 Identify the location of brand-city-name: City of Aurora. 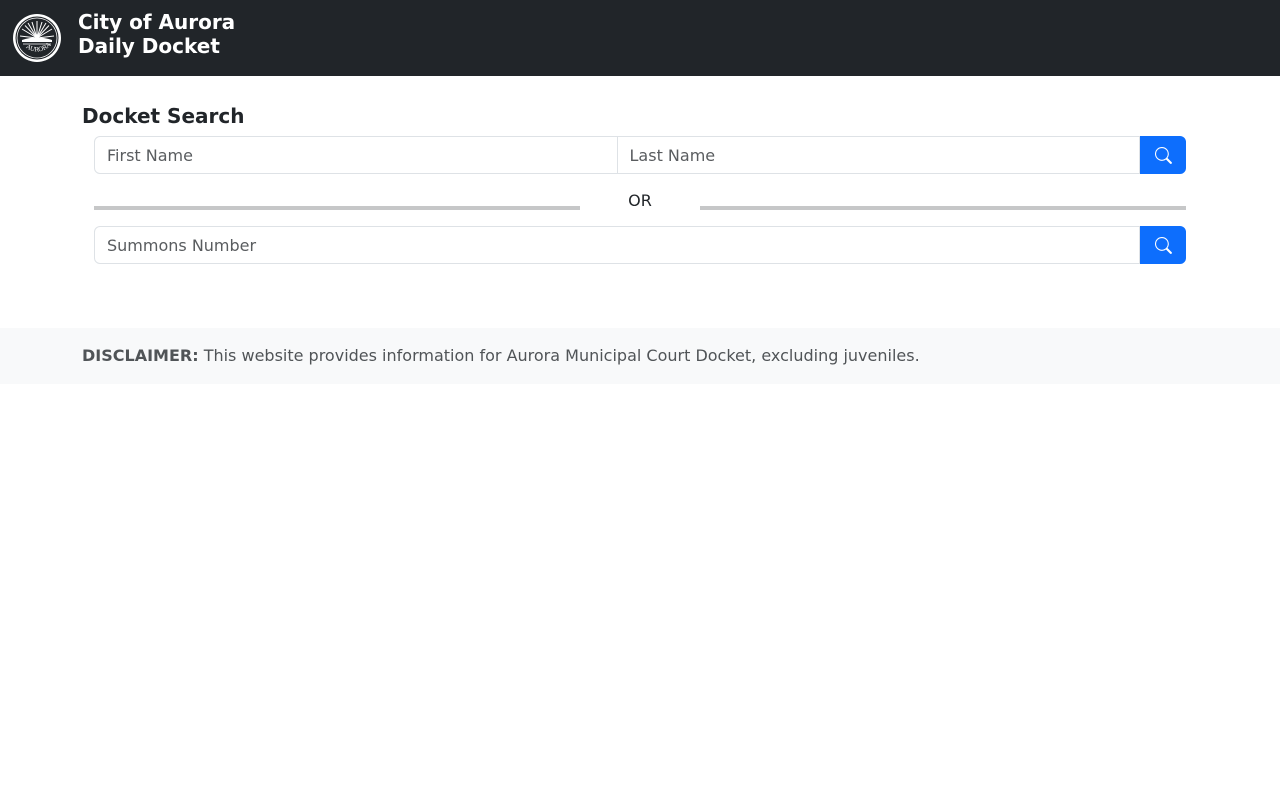
(157, 22).